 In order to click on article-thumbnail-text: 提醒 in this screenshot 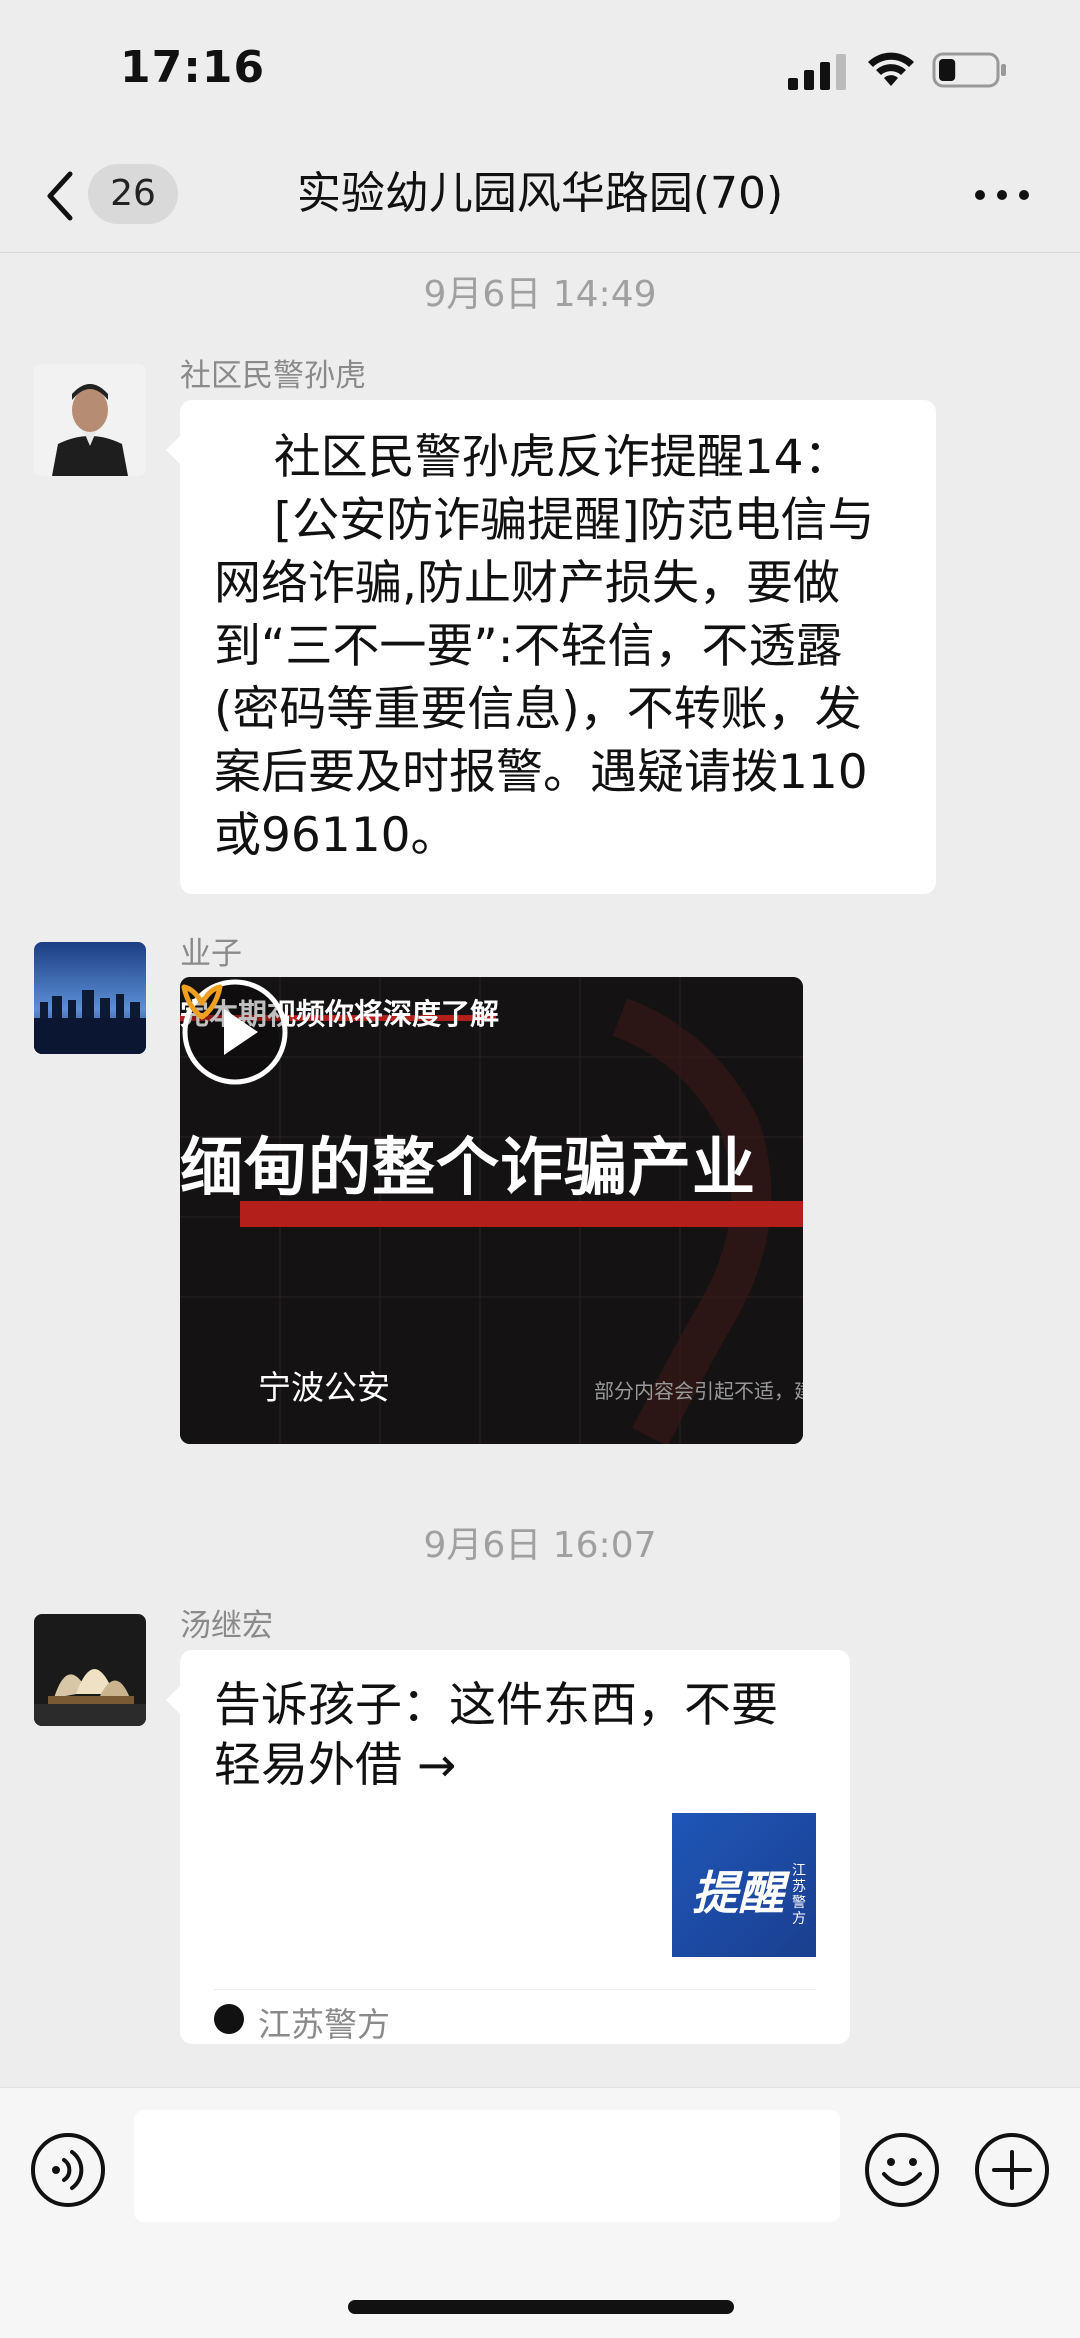, I will do `click(738, 1893)`.